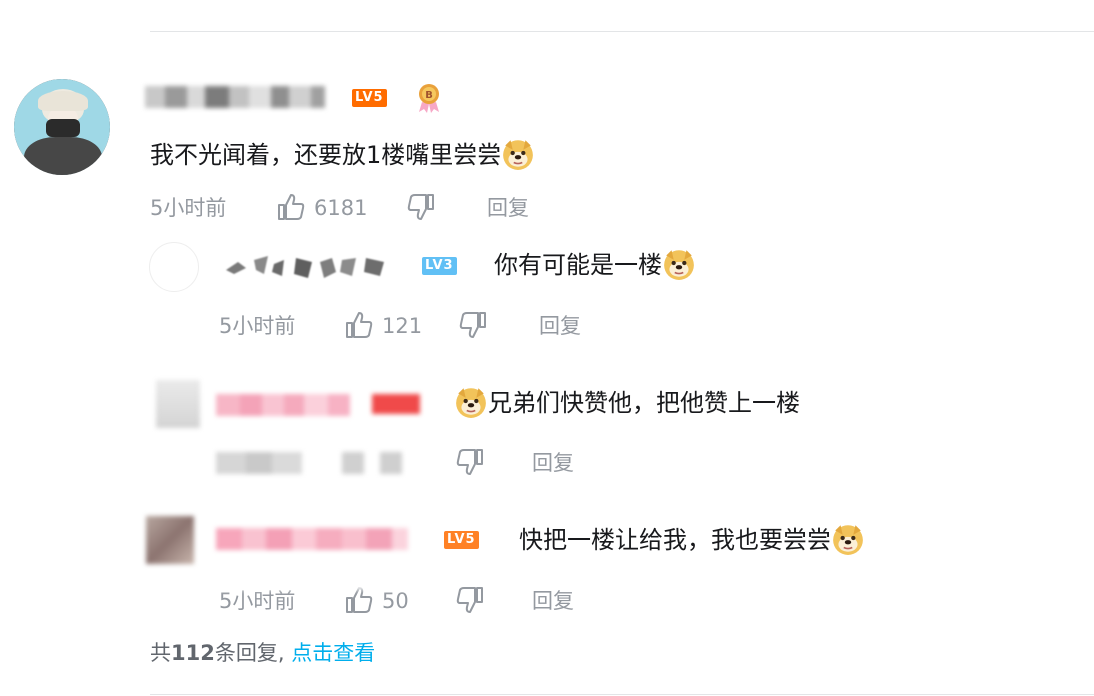 This screenshot has height=696, width=1094. I want to click on level-badge-blurred, so click(396, 404).